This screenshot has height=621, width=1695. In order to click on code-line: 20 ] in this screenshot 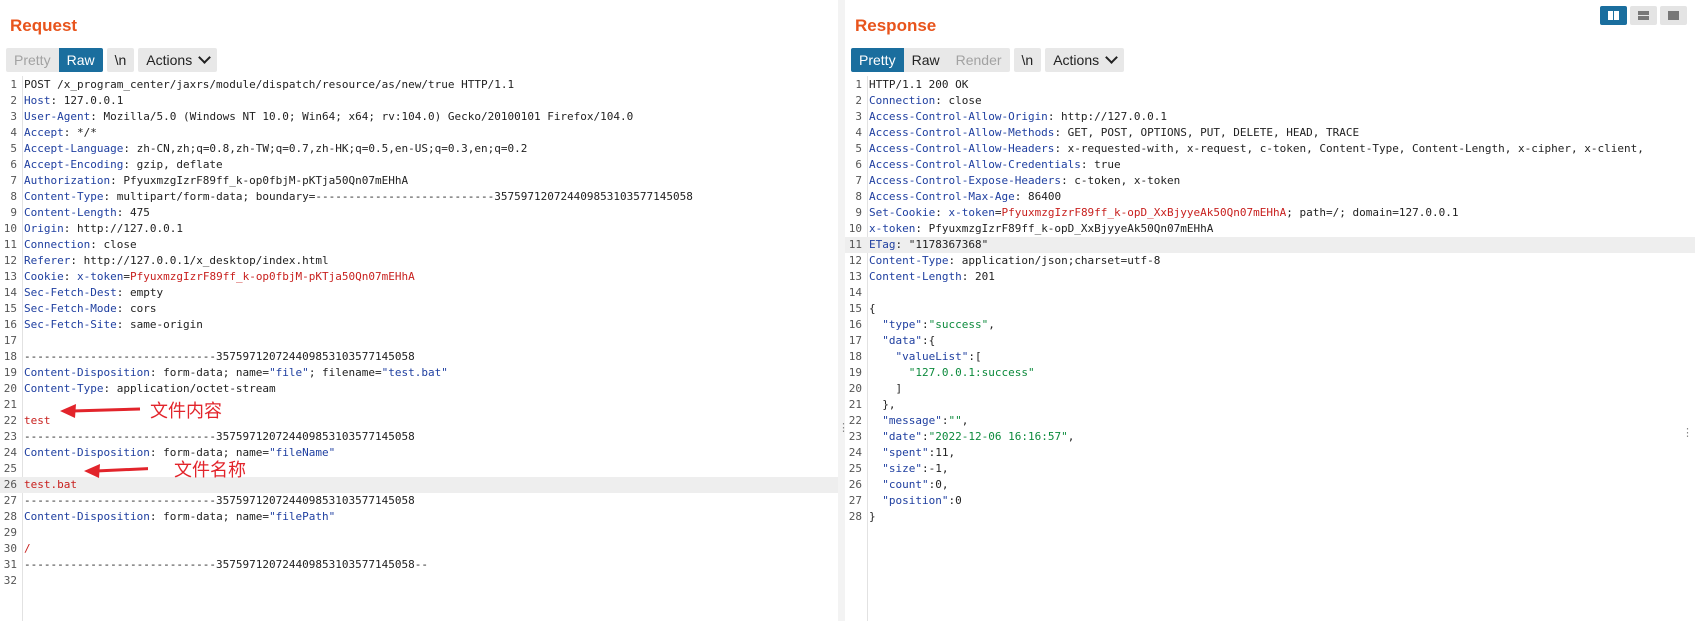, I will do `click(1270, 389)`.